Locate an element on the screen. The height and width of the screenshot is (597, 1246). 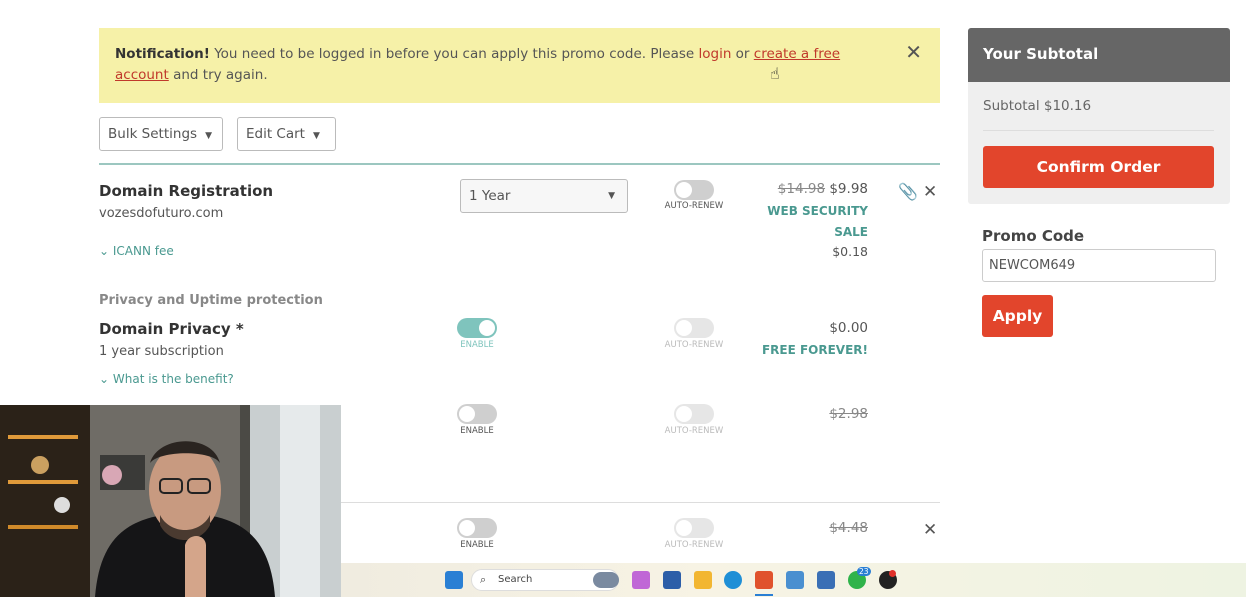
domain-new-price: $9.98 is located at coordinates (848, 189).